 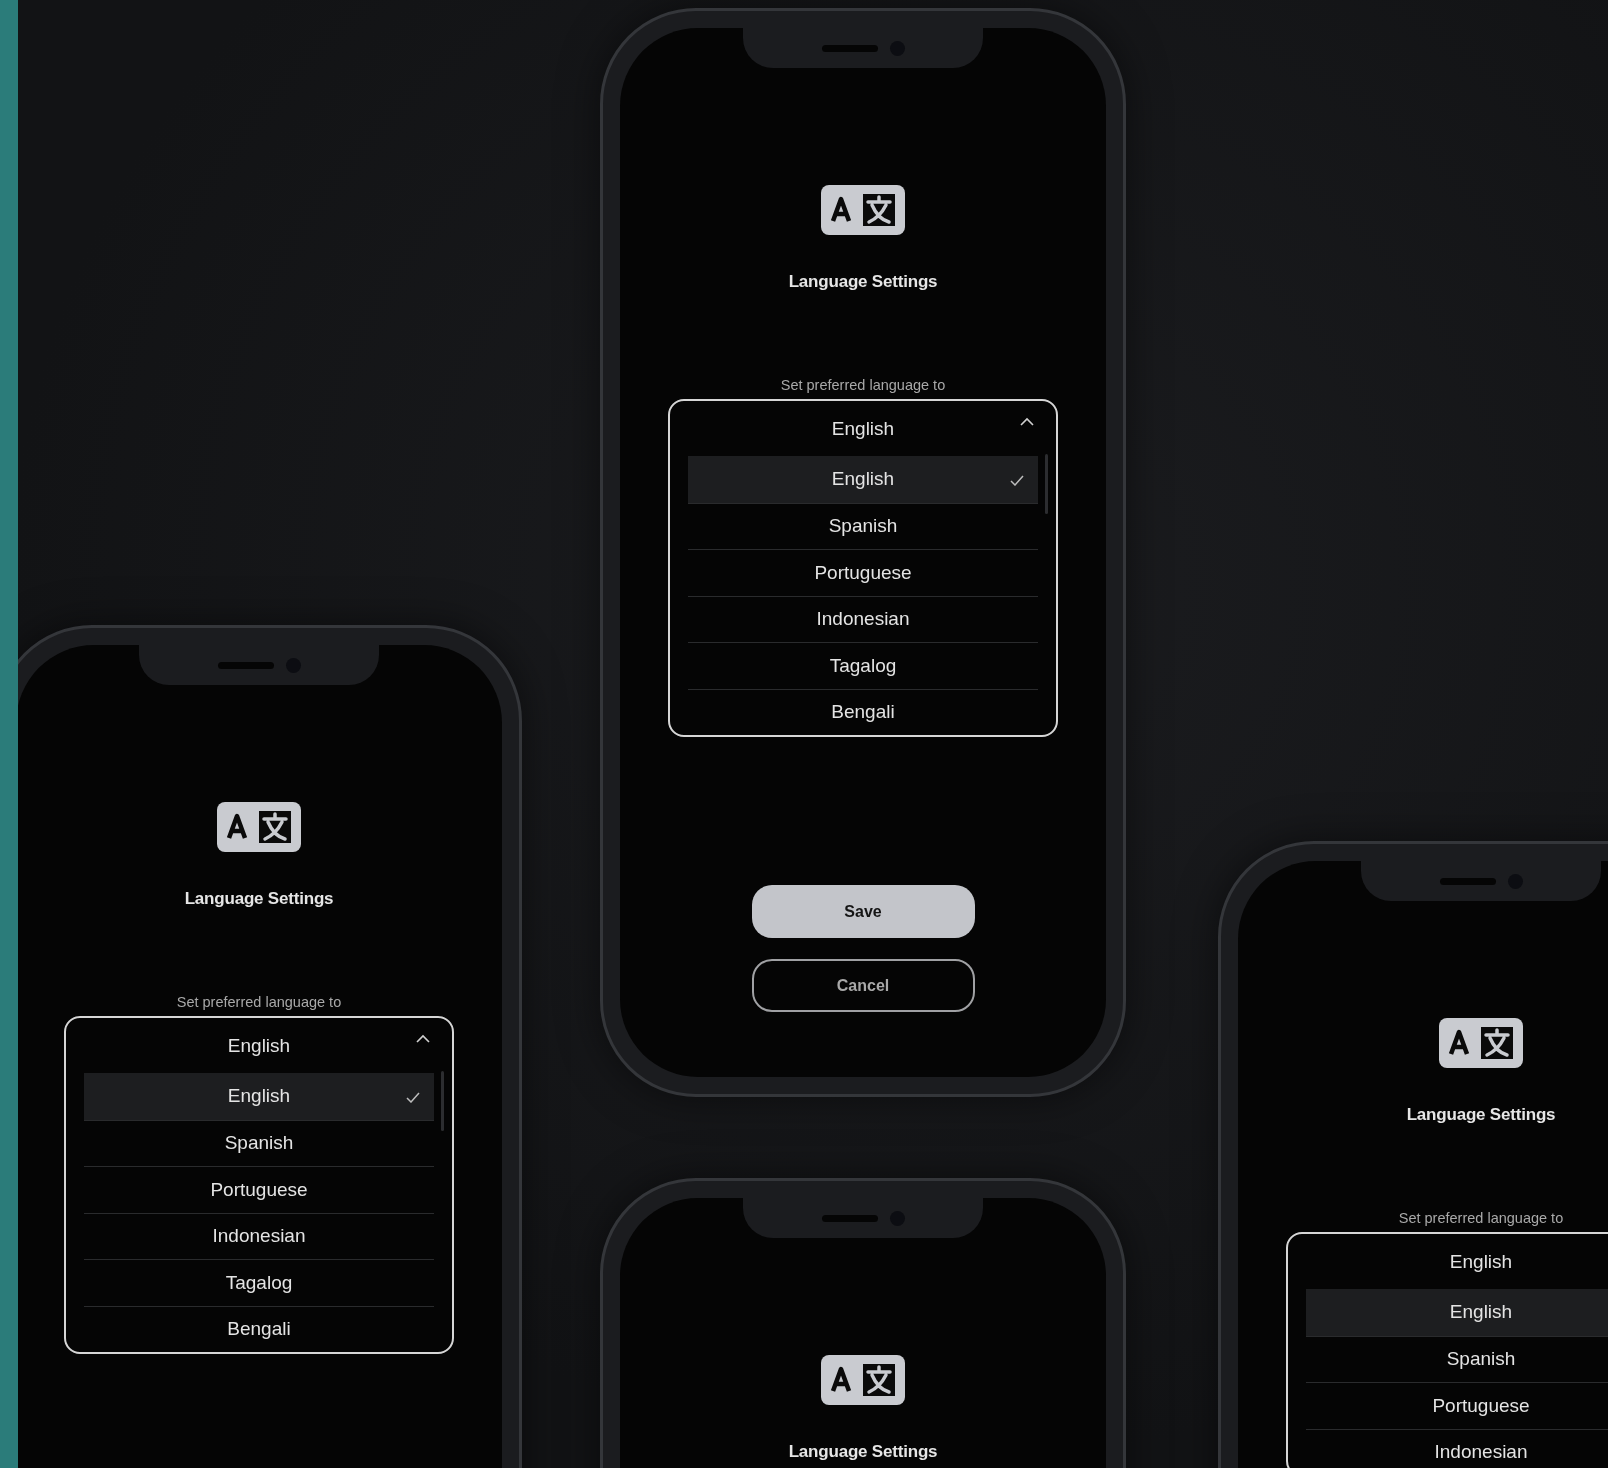 I want to click on cancel-button: Cancel, so click(x=863, y=985).